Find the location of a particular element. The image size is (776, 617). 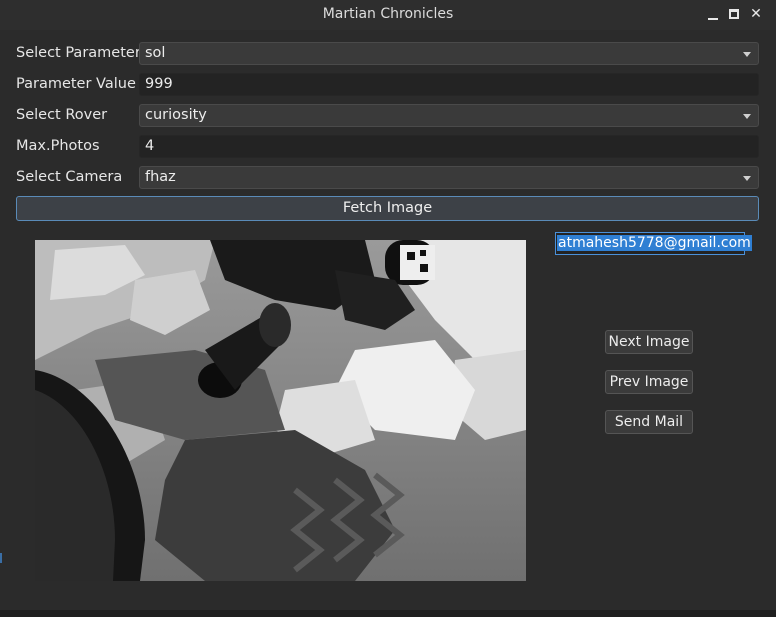

parameter-select-value: sol is located at coordinates (155, 53).